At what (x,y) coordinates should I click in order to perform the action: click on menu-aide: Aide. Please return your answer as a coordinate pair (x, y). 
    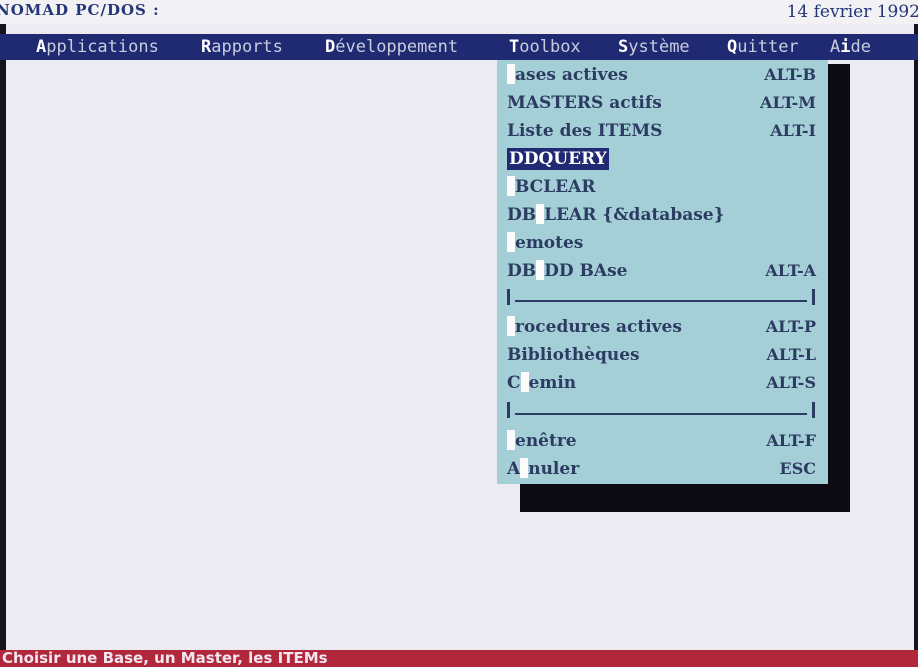
    Looking at the image, I should click on (850, 47).